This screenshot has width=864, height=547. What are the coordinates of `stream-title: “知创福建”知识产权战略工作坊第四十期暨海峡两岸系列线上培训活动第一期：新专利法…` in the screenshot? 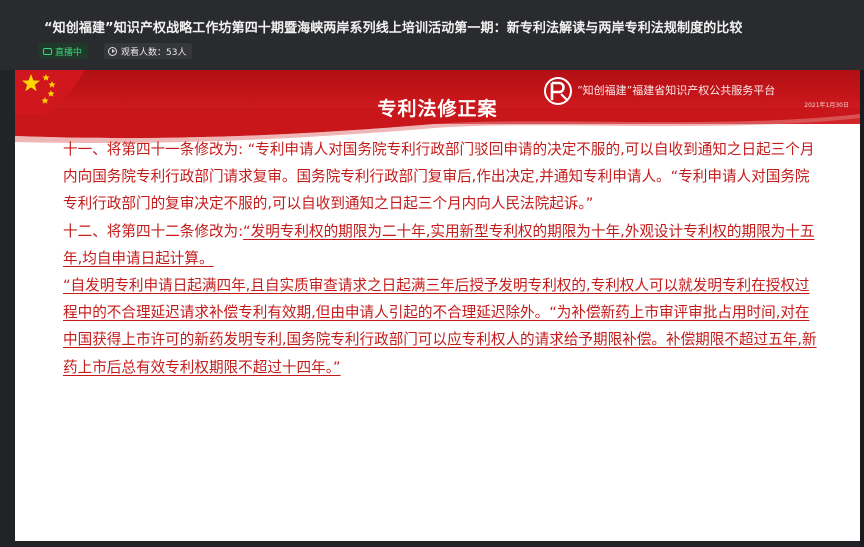 It's located at (393, 28).